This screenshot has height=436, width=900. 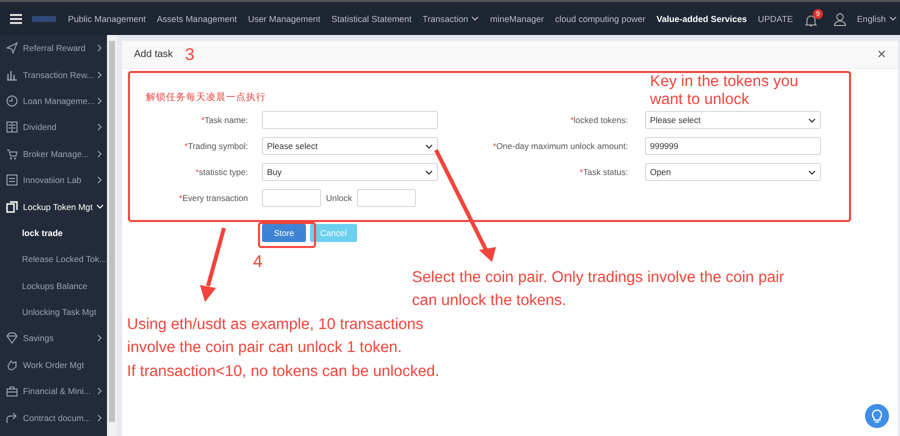 What do you see at coordinates (839, 19) in the screenshot?
I see `user-icon` at bounding box center [839, 19].